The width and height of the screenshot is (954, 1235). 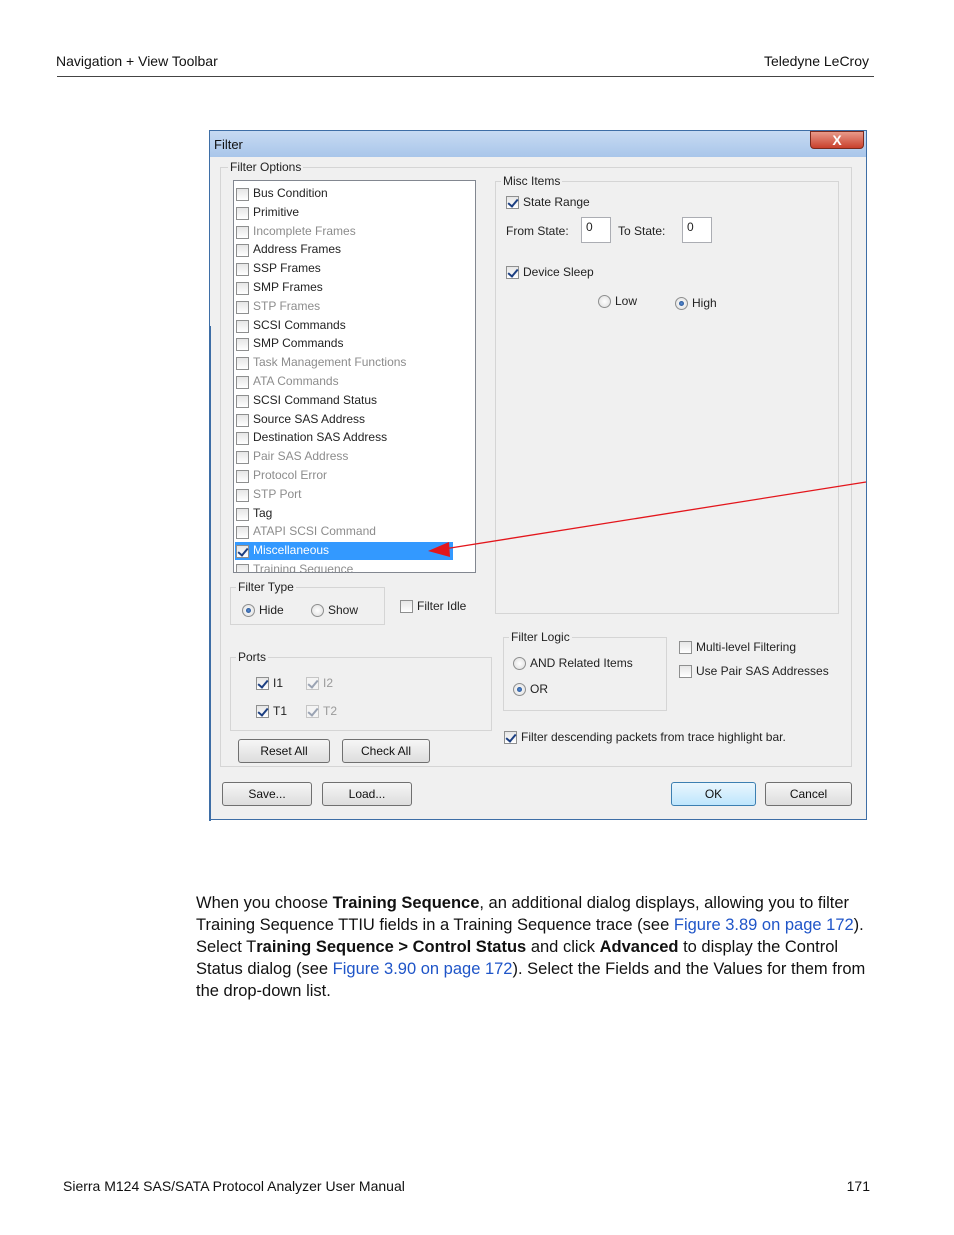 I want to click on list-item: SCSI Command Status, so click(x=344, y=401).